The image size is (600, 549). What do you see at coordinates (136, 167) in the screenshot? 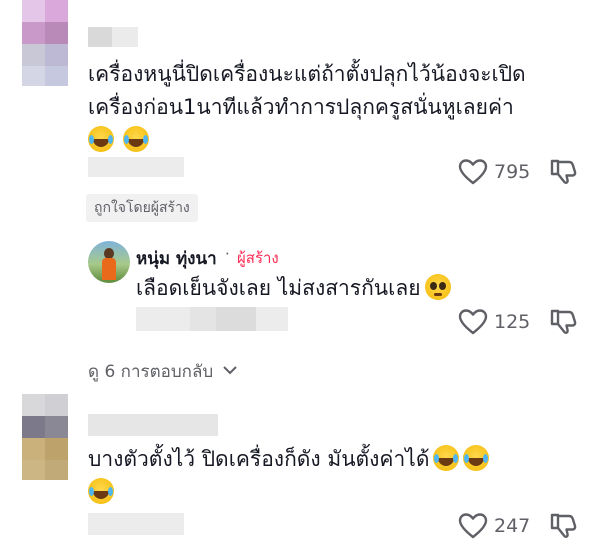
I see `comment-1-meta-blurred` at bounding box center [136, 167].